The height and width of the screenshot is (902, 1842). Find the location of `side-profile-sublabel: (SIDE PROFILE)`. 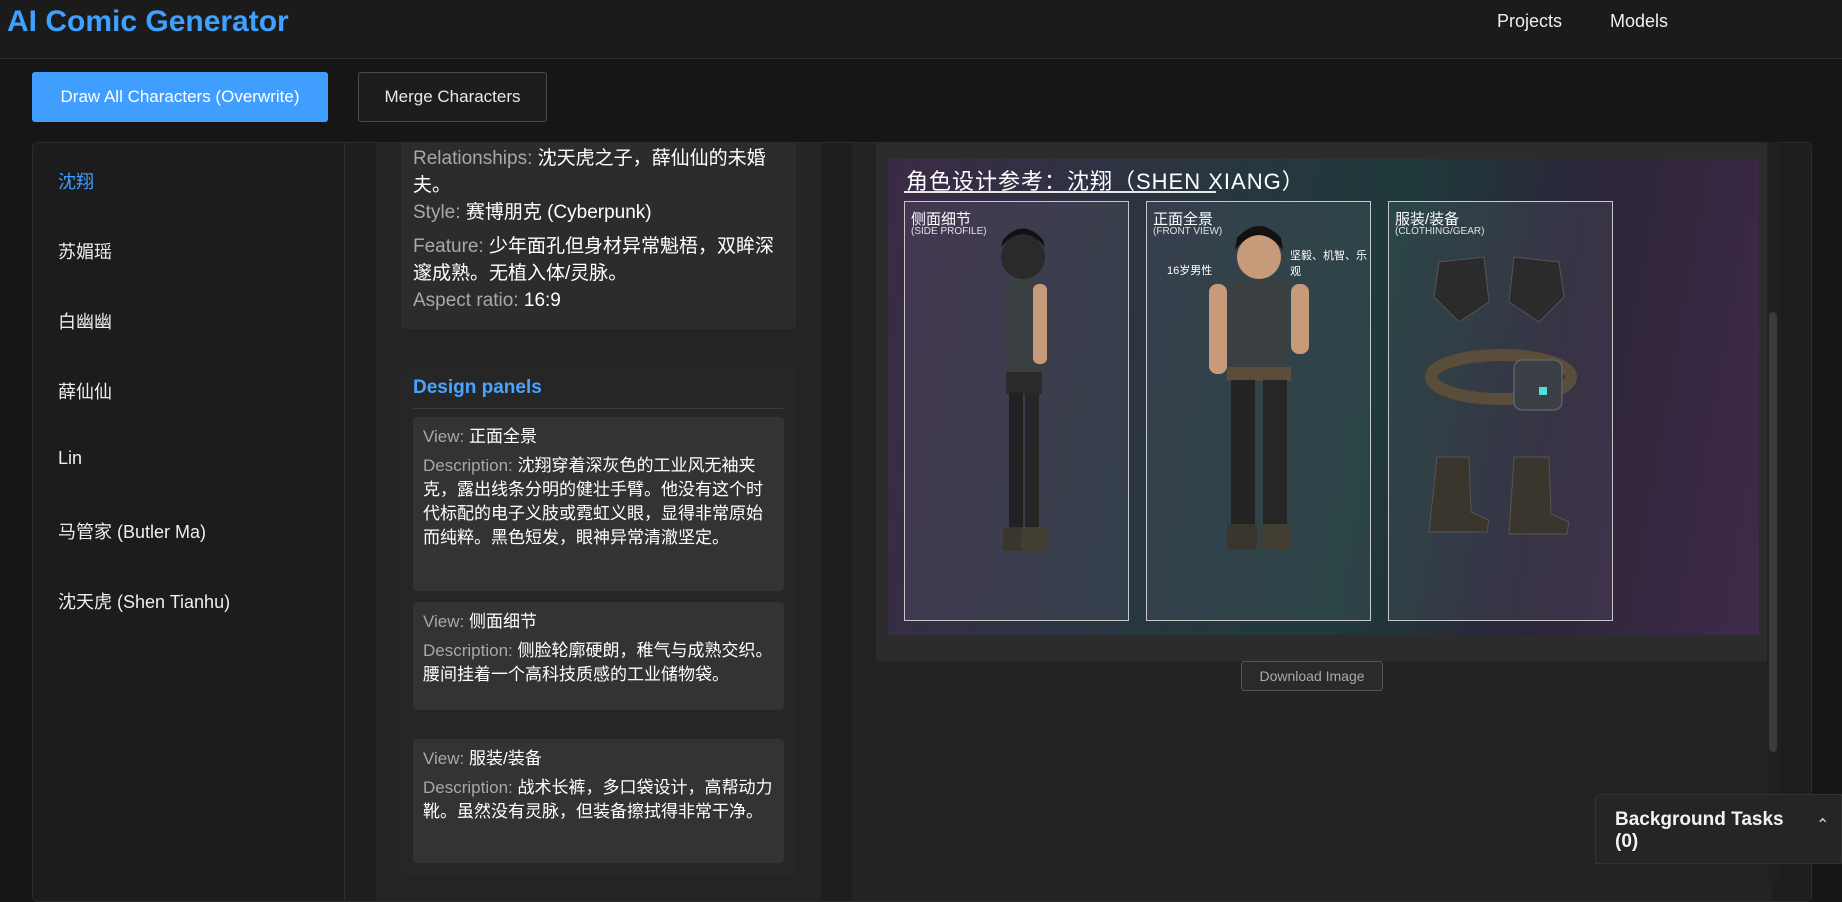

side-profile-sublabel: (SIDE PROFILE) is located at coordinates (949, 231).